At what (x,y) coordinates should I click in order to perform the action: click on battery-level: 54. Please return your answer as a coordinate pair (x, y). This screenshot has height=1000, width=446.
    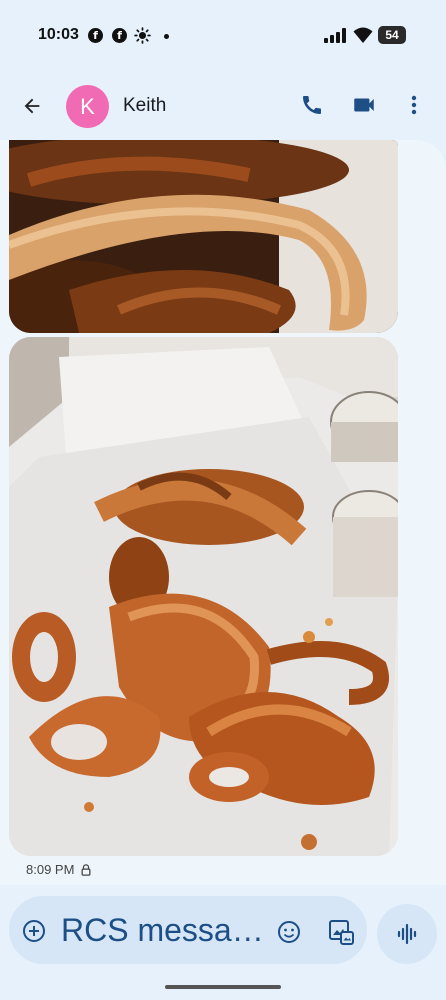
    Looking at the image, I should click on (392, 35).